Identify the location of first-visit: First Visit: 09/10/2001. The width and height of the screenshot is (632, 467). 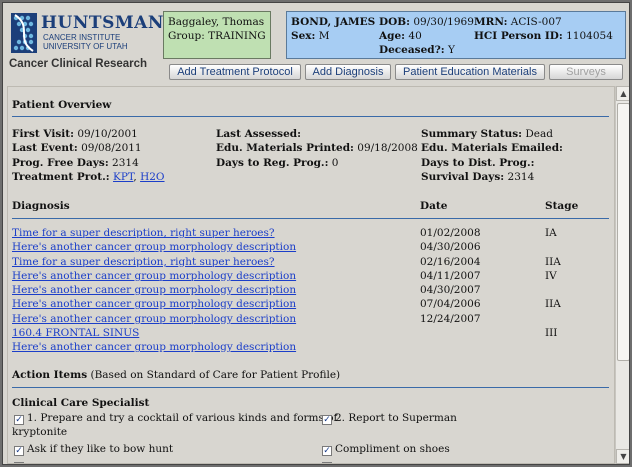
(88, 134).